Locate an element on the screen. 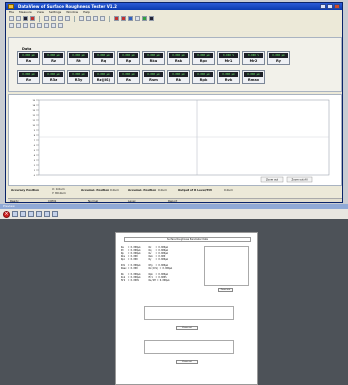 Image resolution: width=348 pixels, height=385 pixels. measure-line-icon is located at coordinates (88, 18).